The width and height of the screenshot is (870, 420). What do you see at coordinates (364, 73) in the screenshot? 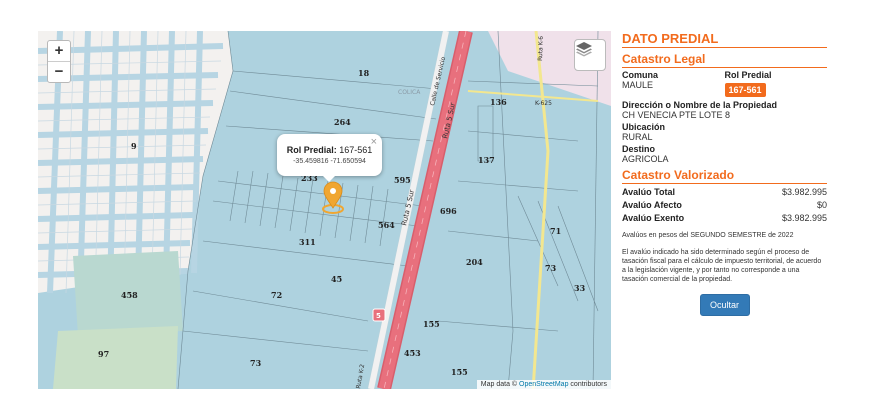
I see `lot-number: 18` at bounding box center [364, 73].